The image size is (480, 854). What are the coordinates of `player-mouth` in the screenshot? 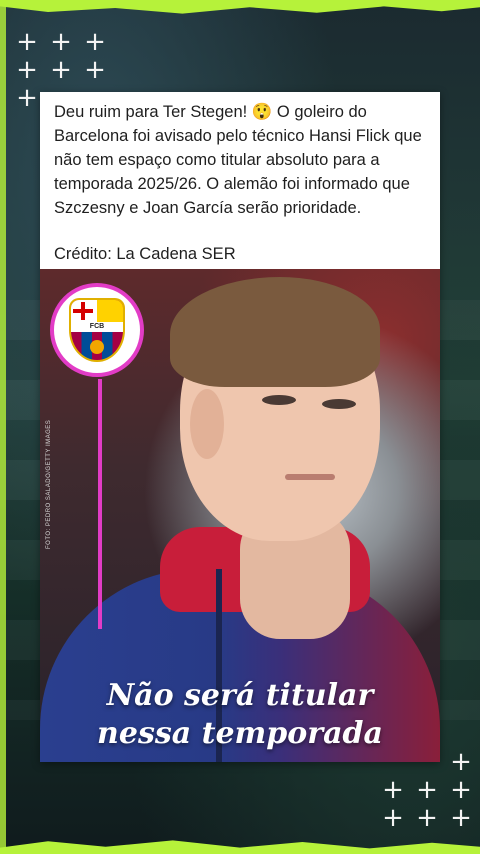 It's located at (310, 477).